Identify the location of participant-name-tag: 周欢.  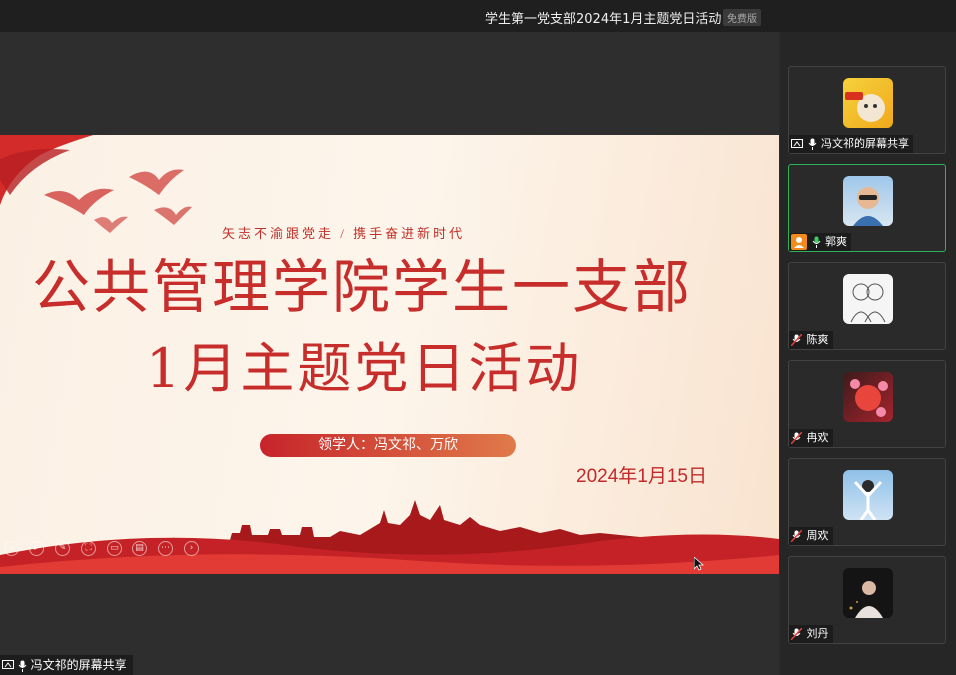
(811, 536).